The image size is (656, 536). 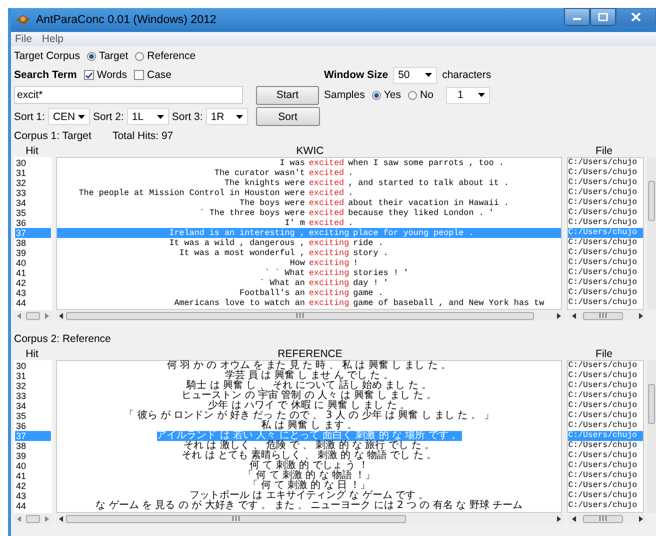 What do you see at coordinates (309, 183) in the screenshot?
I see `kwic-line: The knights were excited , and started to talk about it .` at bounding box center [309, 183].